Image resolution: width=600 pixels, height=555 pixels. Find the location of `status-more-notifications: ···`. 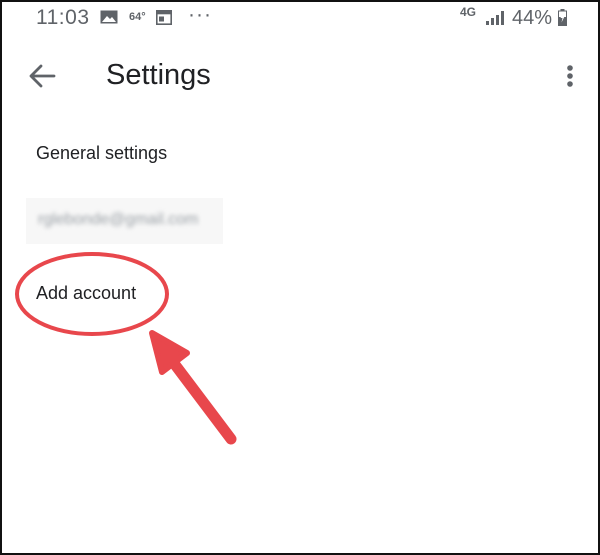

status-more-notifications: ··· is located at coordinates (200, 14).